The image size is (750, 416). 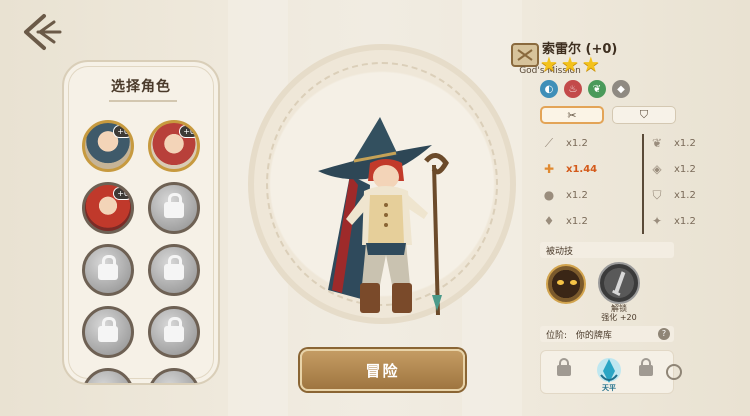 I want to click on adventure-button: 冒险, so click(x=382, y=370).